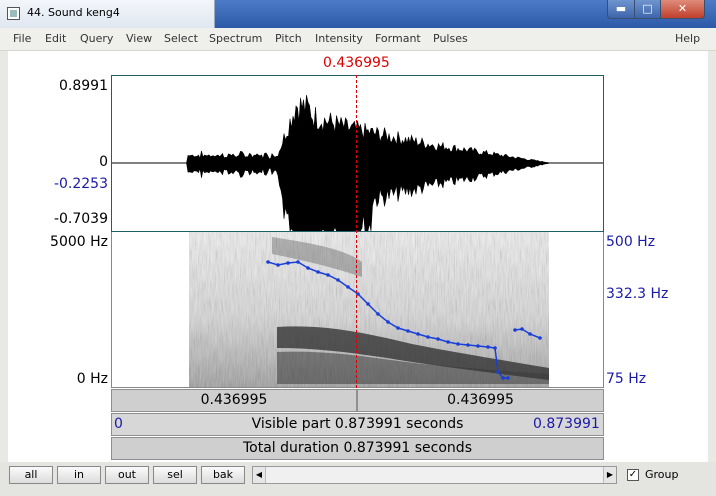 The height and width of the screenshot is (496, 716). What do you see at coordinates (234, 400) in the screenshot?
I see `time-bar-before-cursor: 0.436995` at bounding box center [234, 400].